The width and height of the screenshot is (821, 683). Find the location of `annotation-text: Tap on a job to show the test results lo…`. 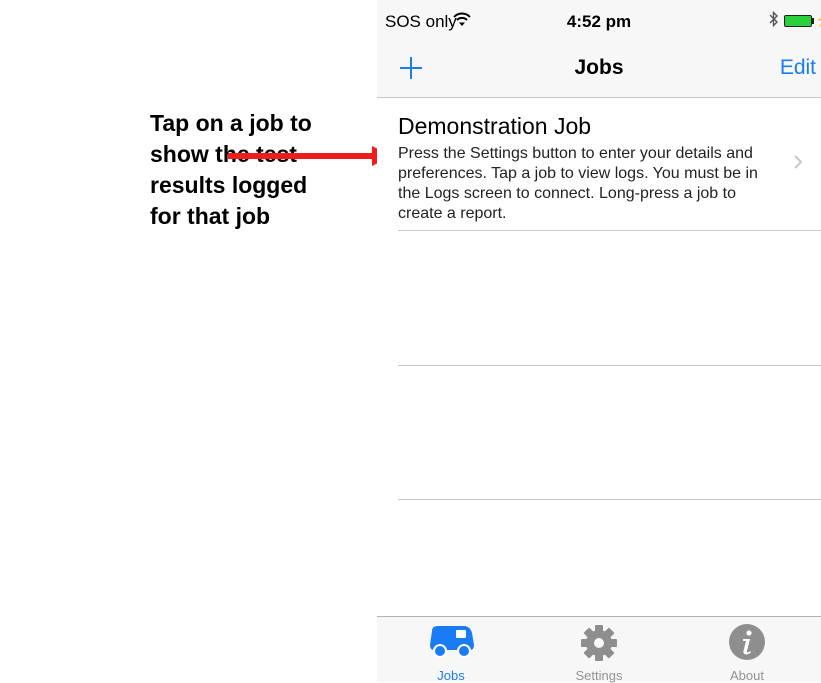

annotation-text: Tap on a job to show the test results lo… is located at coordinates (265, 170).